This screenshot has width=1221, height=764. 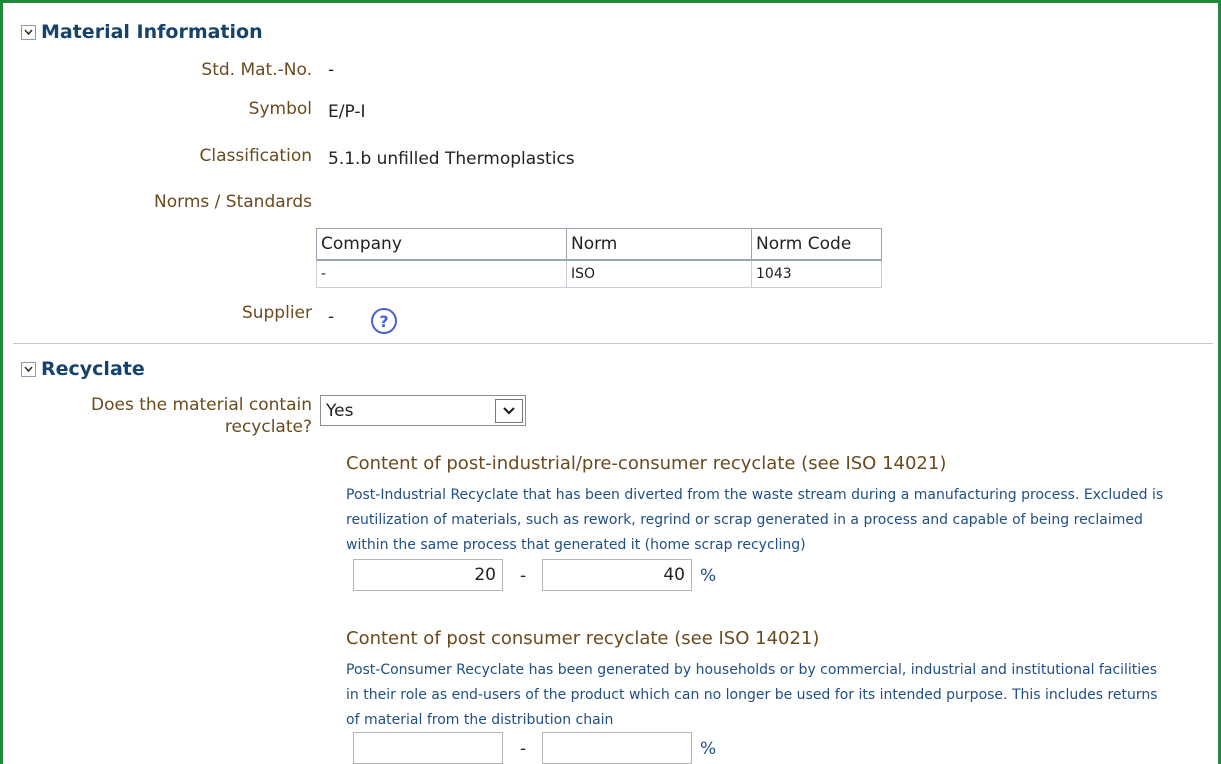 What do you see at coordinates (256, 70) in the screenshot?
I see `std-mat-no-label: Std. Mat.-No.` at bounding box center [256, 70].